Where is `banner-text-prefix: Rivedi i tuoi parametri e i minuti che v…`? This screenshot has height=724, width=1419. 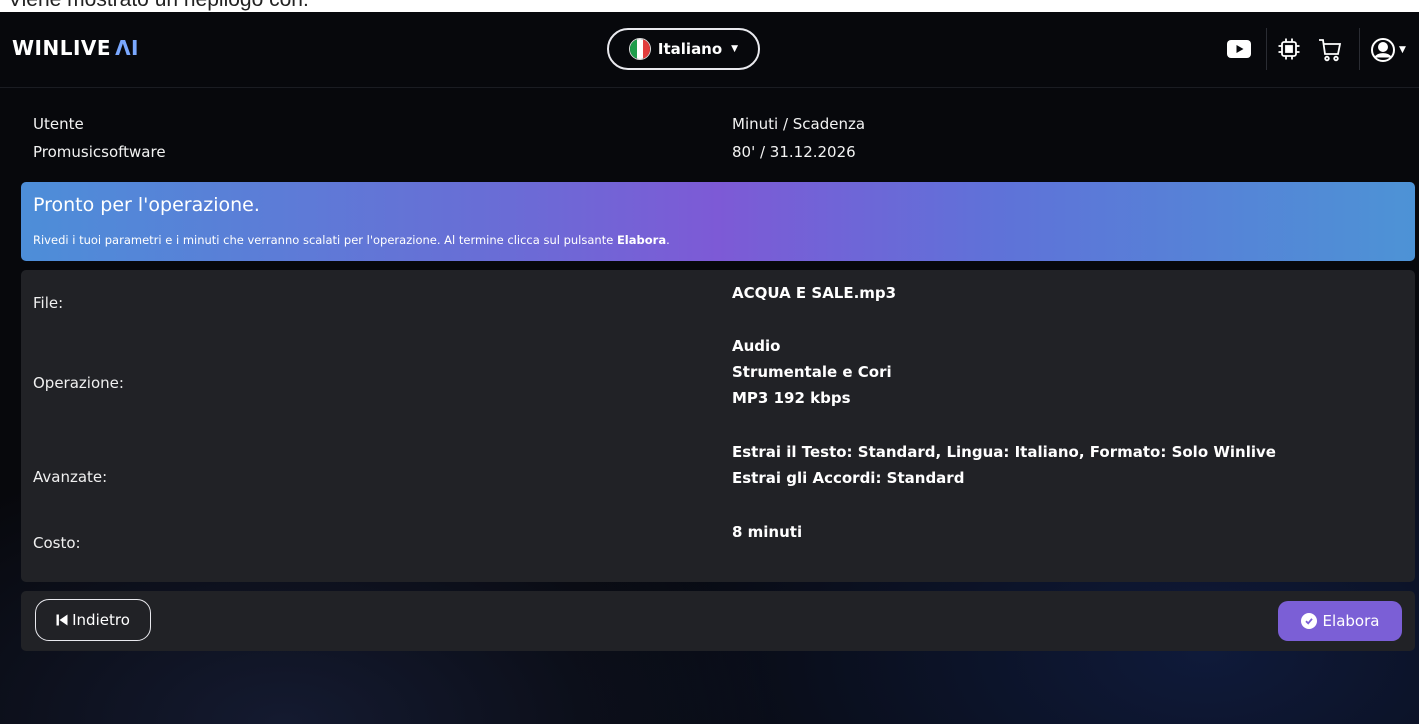 banner-text-prefix: Rivedi i tuoi parametri e i minuti che v… is located at coordinates (325, 240).